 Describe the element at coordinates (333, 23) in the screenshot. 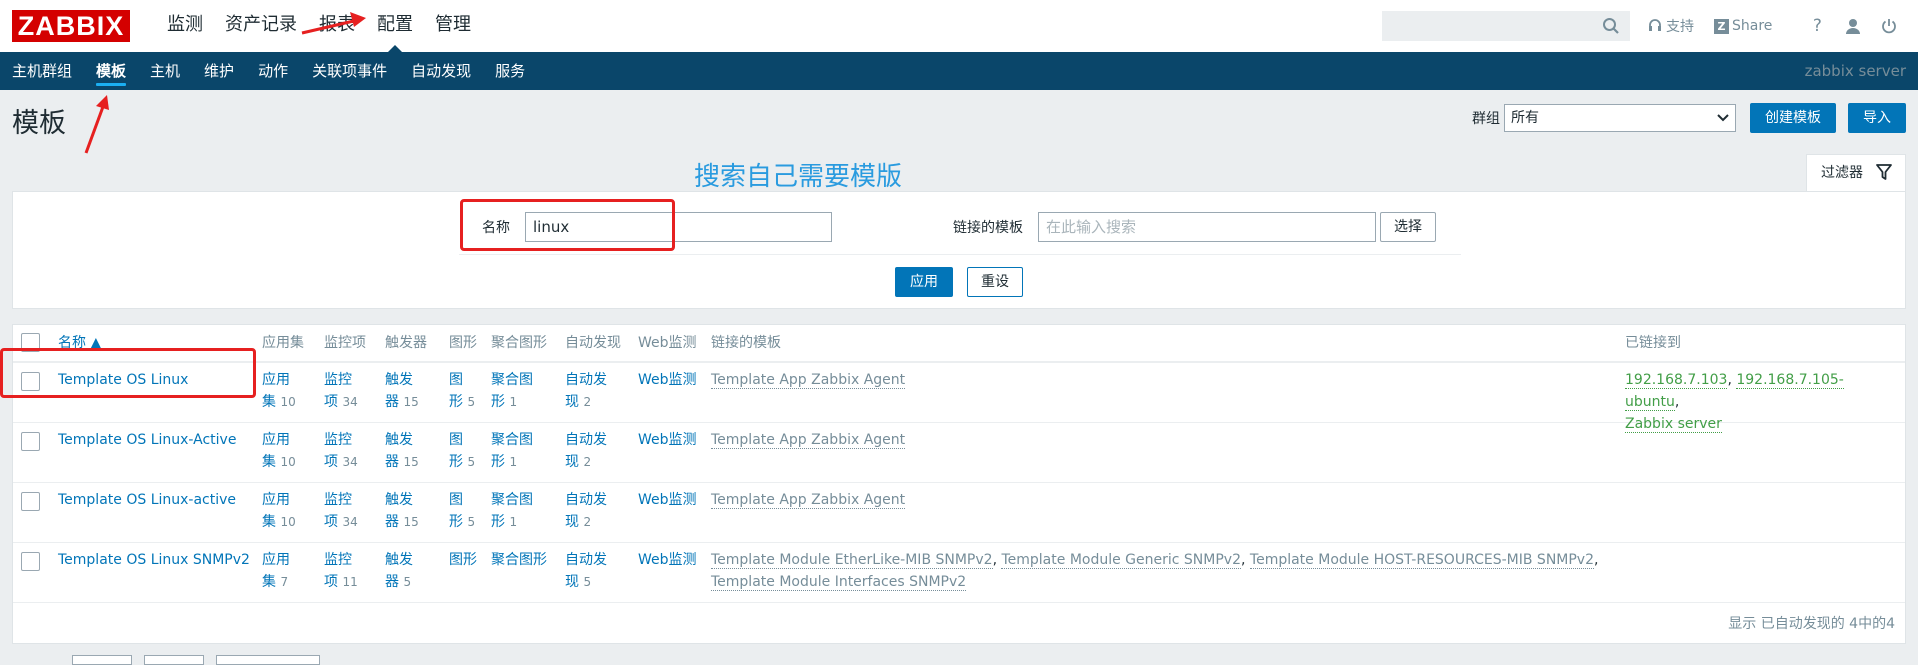

I see `arrow-to-config-icon` at that location.